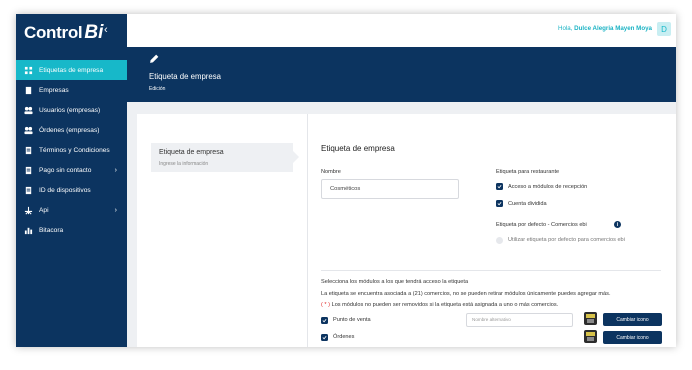 The image size is (692, 370). Describe the element at coordinates (499, 240) in the screenshot. I see `default-checkbox` at that location.